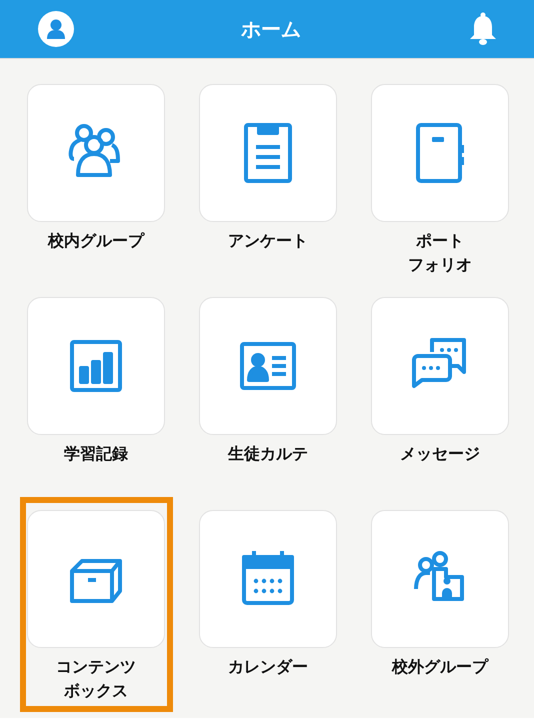 Image resolution: width=534 pixels, height=728 pixels. What do you see at coordinates (440, 604) in the screenshot?
I see `menu-item: 校外グループ` at bounding box center [440, 604].